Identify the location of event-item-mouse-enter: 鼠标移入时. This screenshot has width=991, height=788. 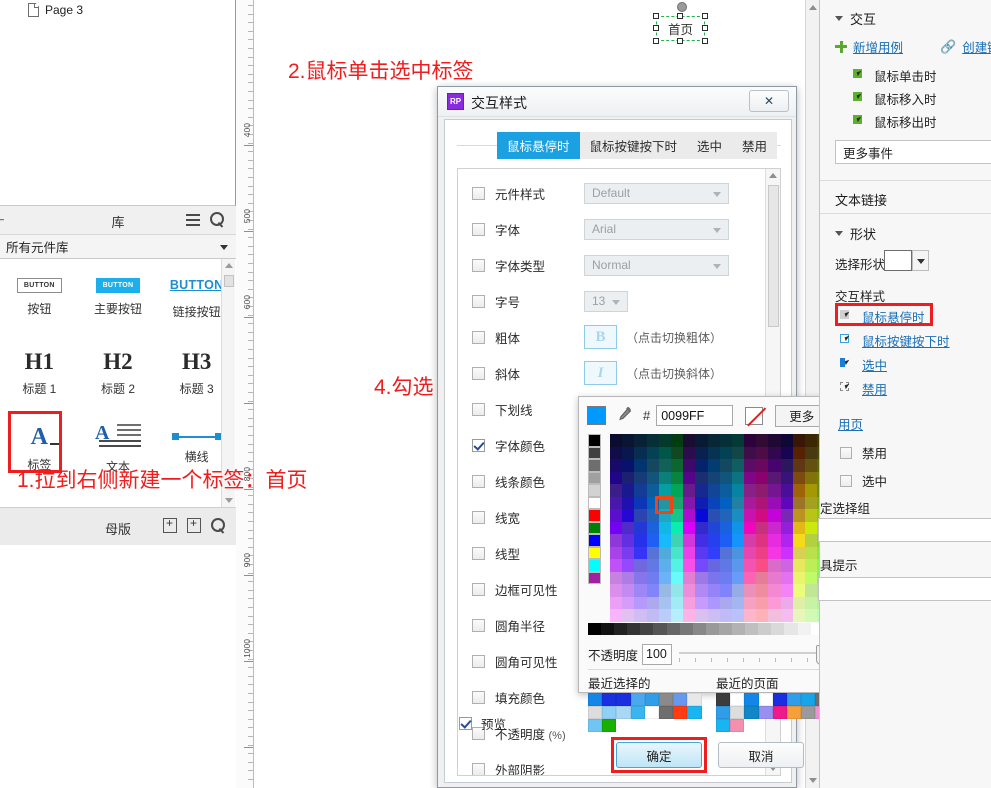
(895, 98).